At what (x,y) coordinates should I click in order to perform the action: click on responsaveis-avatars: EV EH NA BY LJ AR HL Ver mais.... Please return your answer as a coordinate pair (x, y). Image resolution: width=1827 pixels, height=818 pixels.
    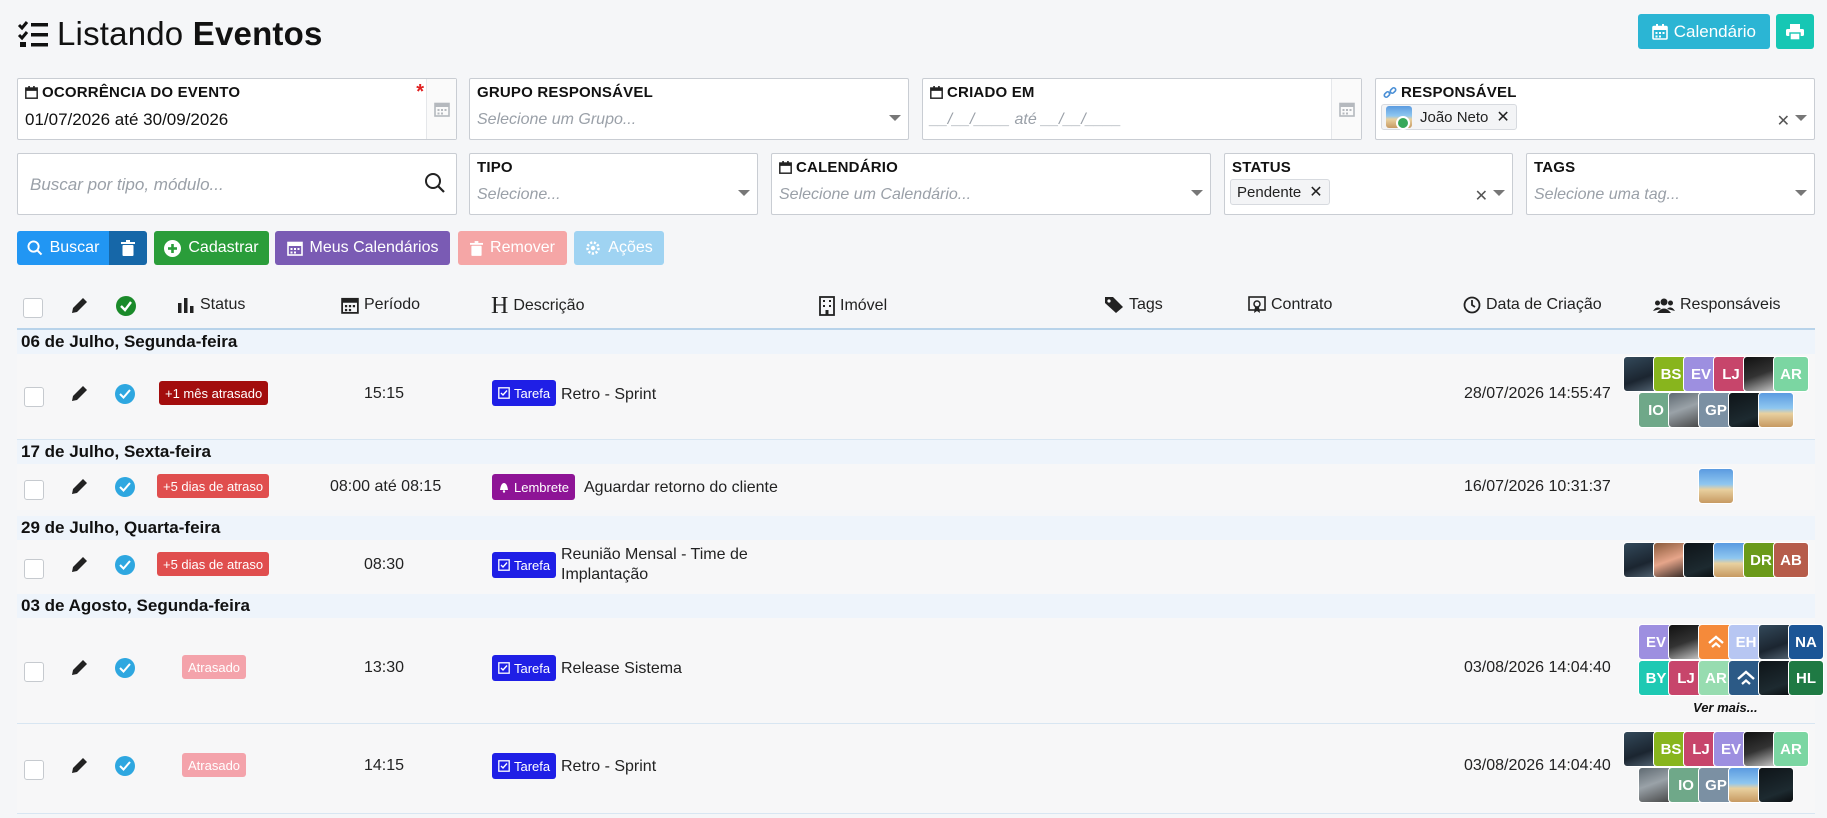
    Looking at the image, I should click on (1723, 673).